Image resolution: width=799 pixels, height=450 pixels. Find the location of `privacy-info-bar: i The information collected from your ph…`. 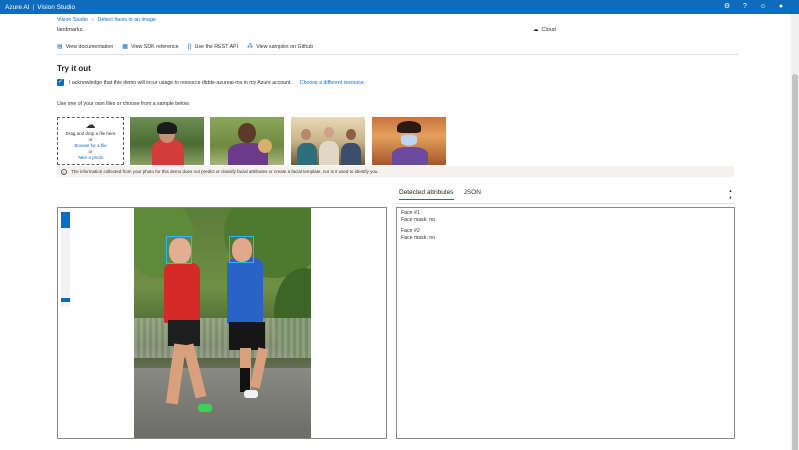

privacy-info-bar: i The information collected from your ph… is located at coordinates (395, 171).